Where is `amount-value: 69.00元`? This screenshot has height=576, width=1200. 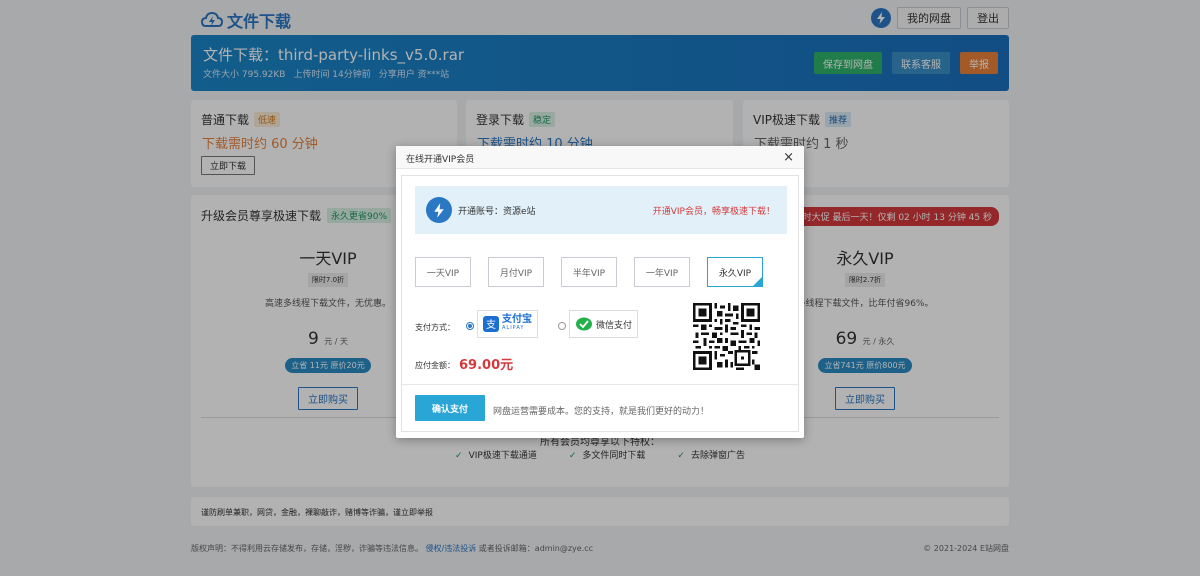 amount-value: 69.00元 is located at coordinates (486, 365).